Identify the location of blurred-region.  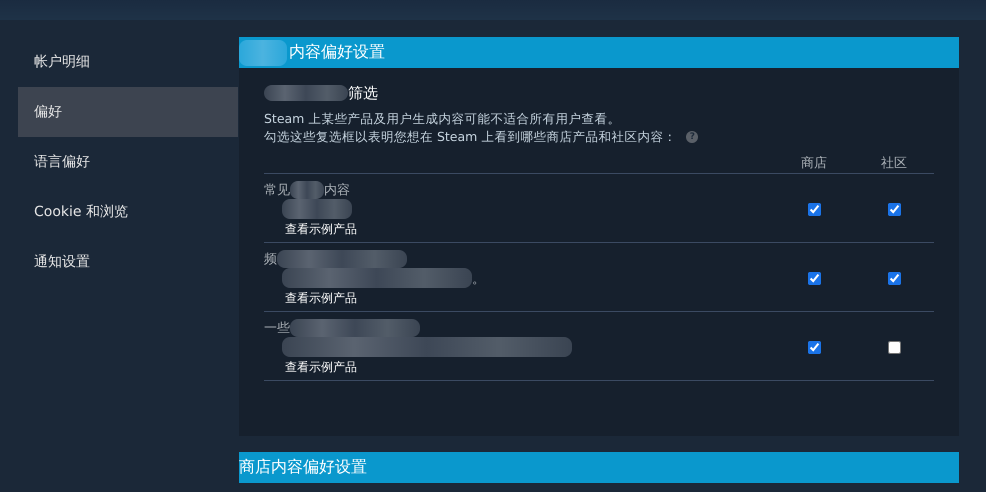
(263, 53).